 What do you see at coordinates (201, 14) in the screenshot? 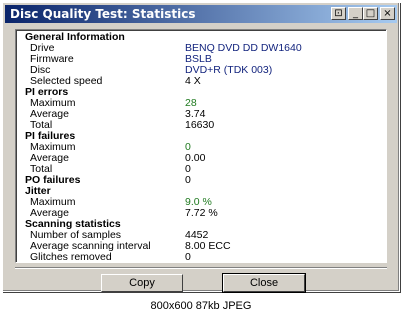
I see `title-bar: Disc Quality Test: Statistics ⊡ _ □ ×` at bounding box center [201, 14].